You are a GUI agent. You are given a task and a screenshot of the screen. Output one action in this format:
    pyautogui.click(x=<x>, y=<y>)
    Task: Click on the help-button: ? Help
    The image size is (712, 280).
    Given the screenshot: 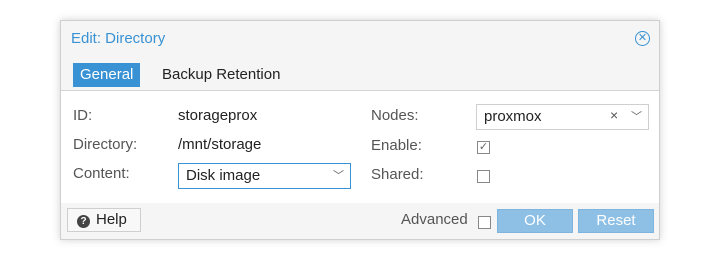 What is the action you would take?
    pyautogui.click(x=104, y=220)
    